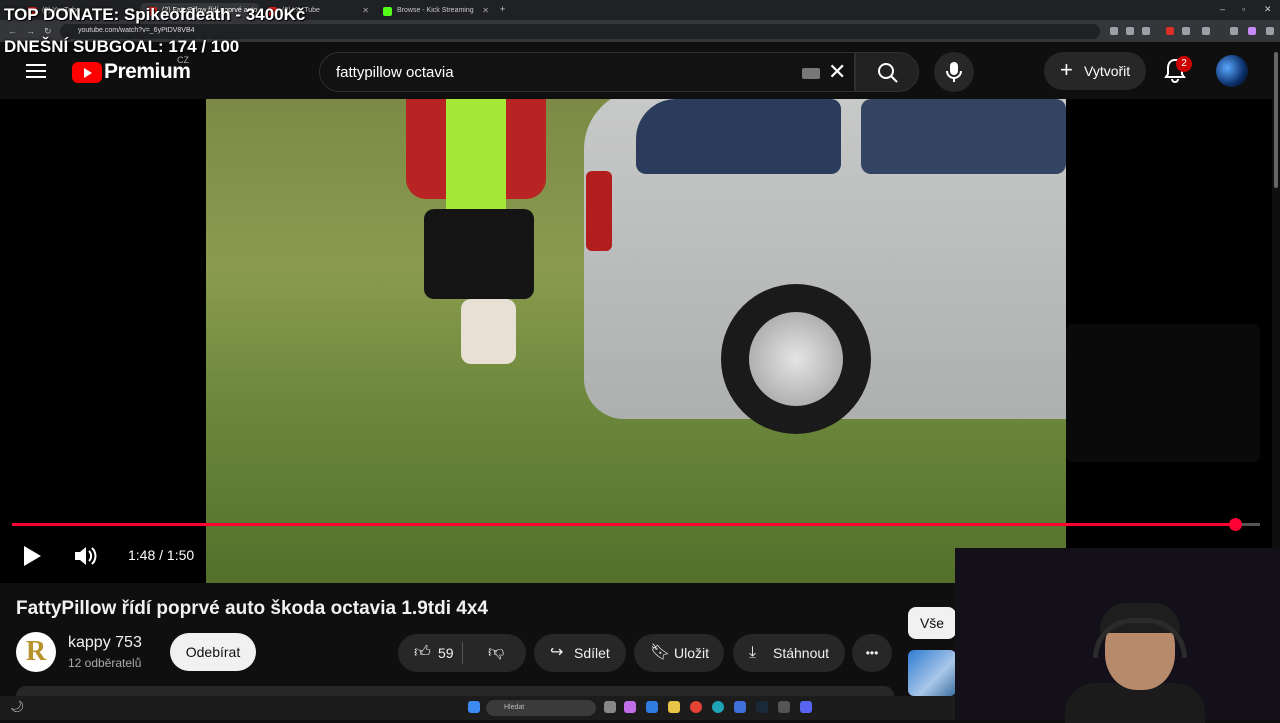  I want to click on like-count: 59, so click(446, 653).